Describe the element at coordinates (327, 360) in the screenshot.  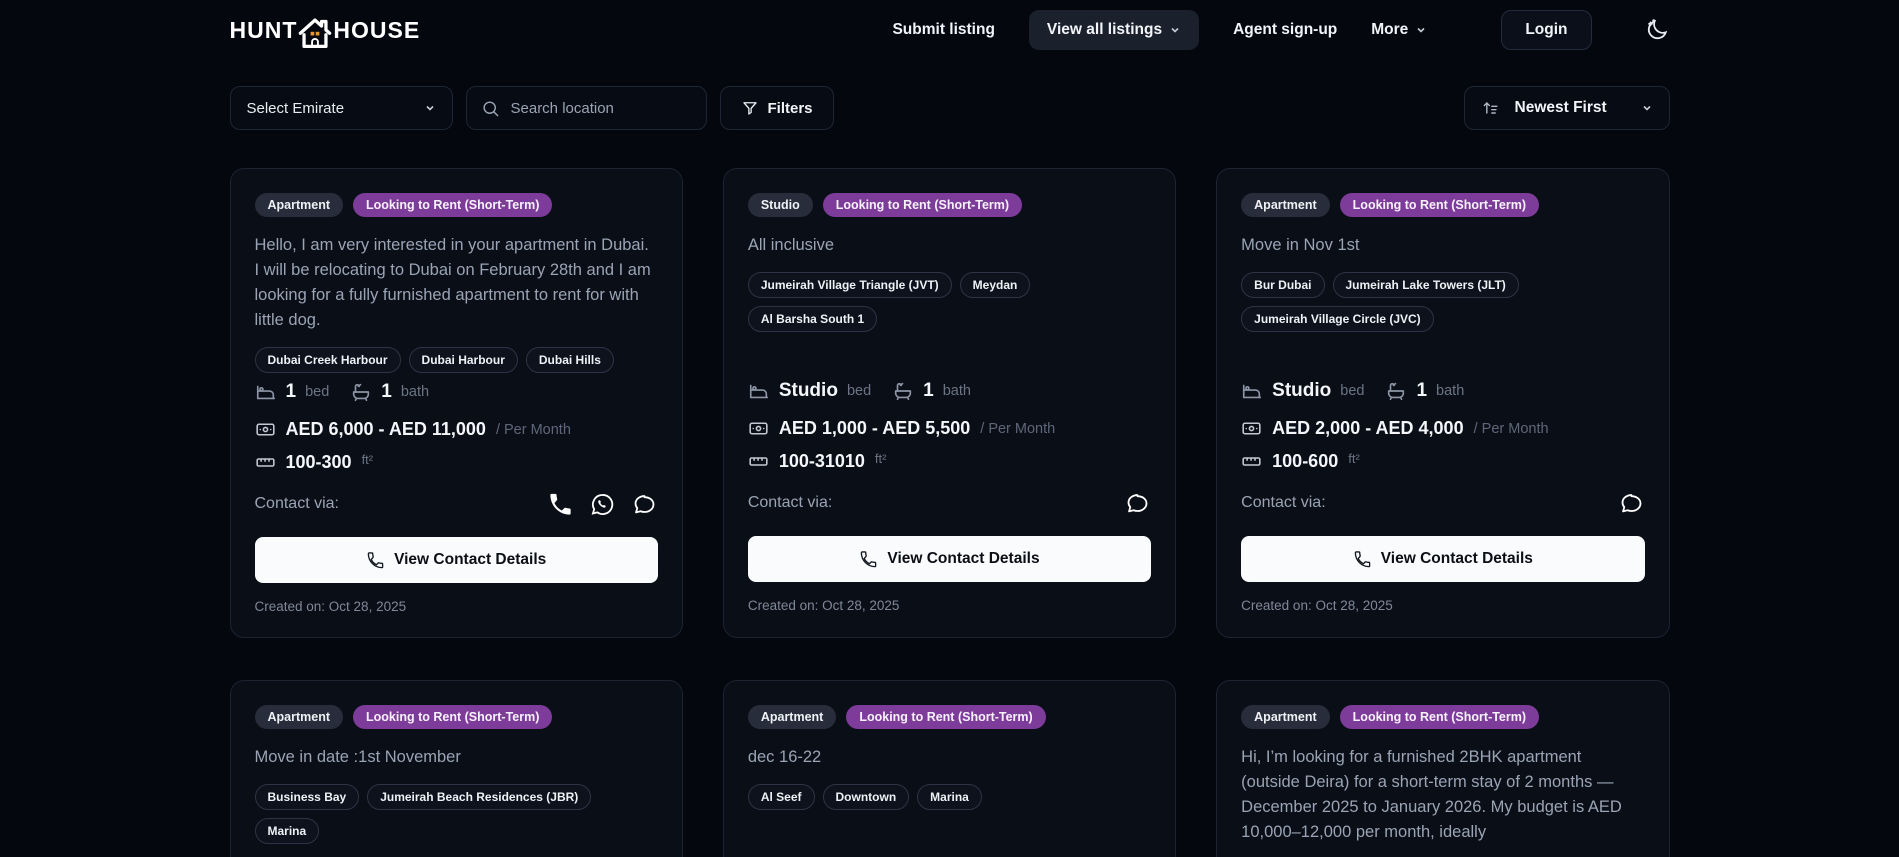
I see `location-tag: Dubai Creek Harbour` at that location.